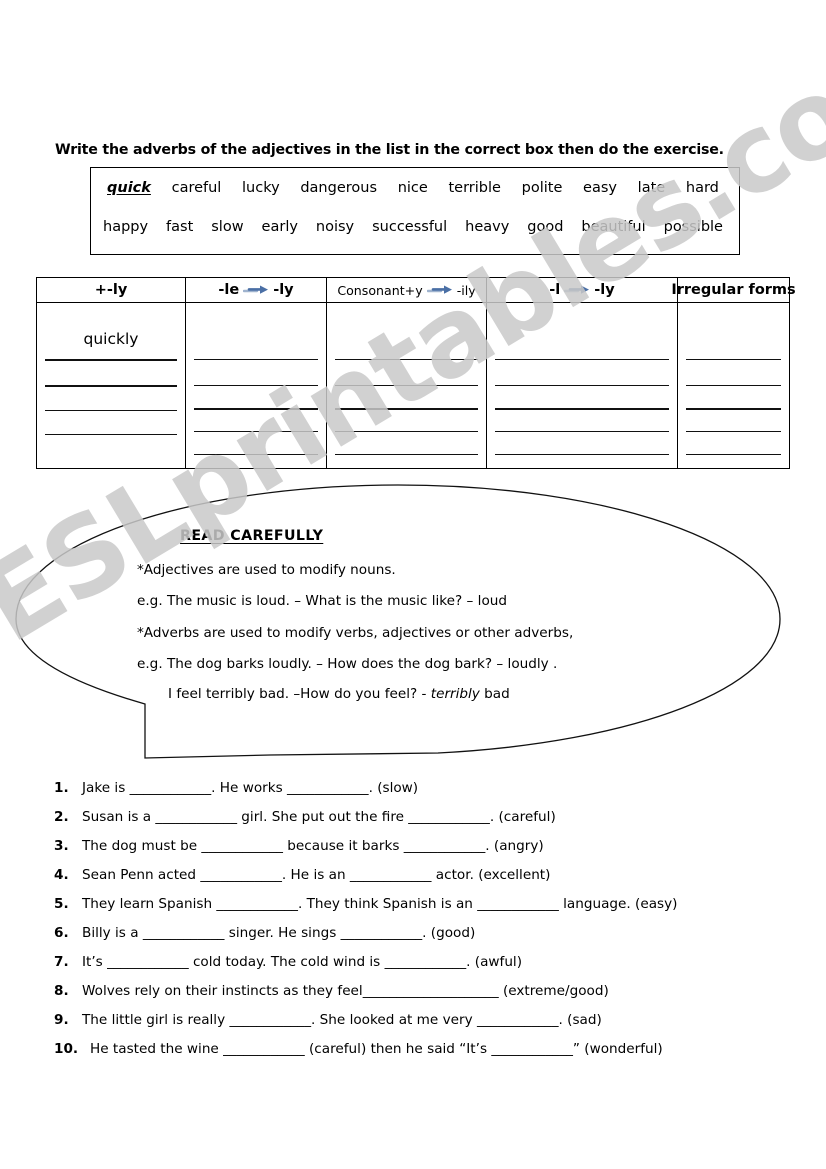 This screenshot has width=826, height=1169. I want to click on exercise-number: 9., so click(61, 1020).